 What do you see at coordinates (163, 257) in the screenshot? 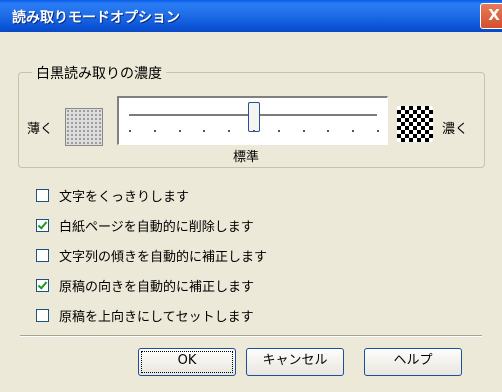
I see `option-label: 文字列の傾きを自動的に補正します` at bounding box center [163, 257].